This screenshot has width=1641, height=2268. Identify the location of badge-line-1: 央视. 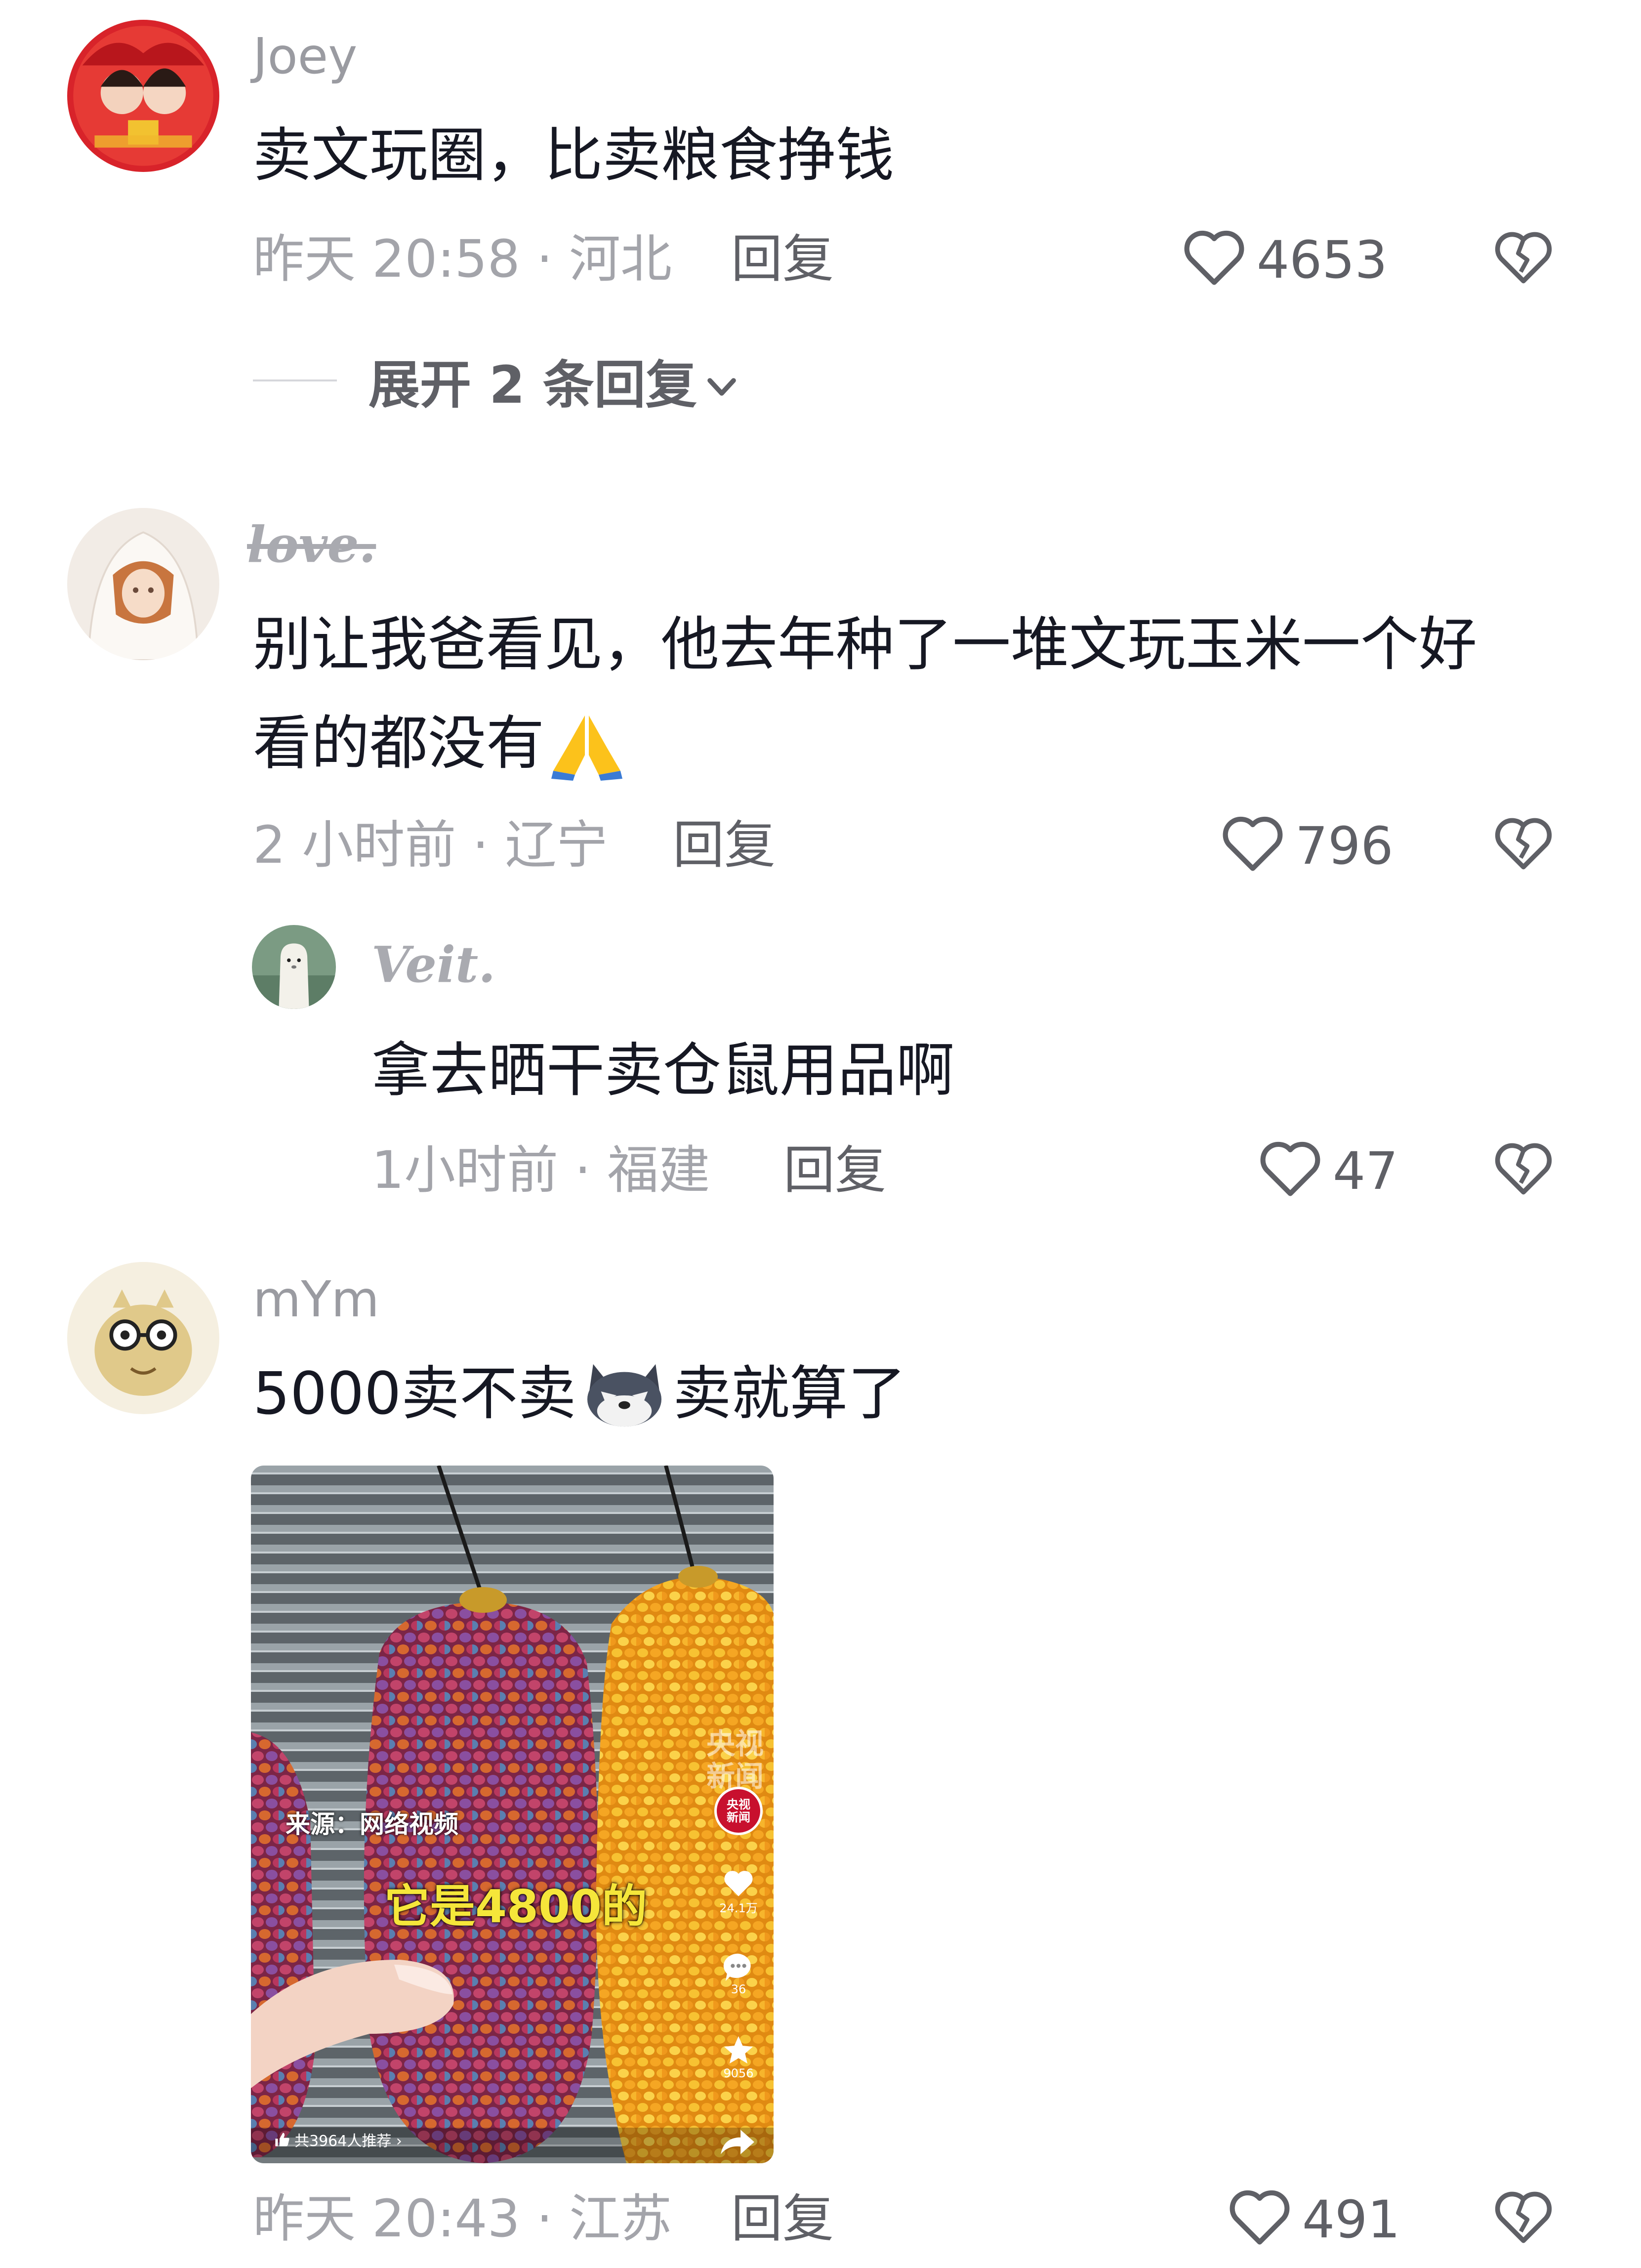
(738, 1804).